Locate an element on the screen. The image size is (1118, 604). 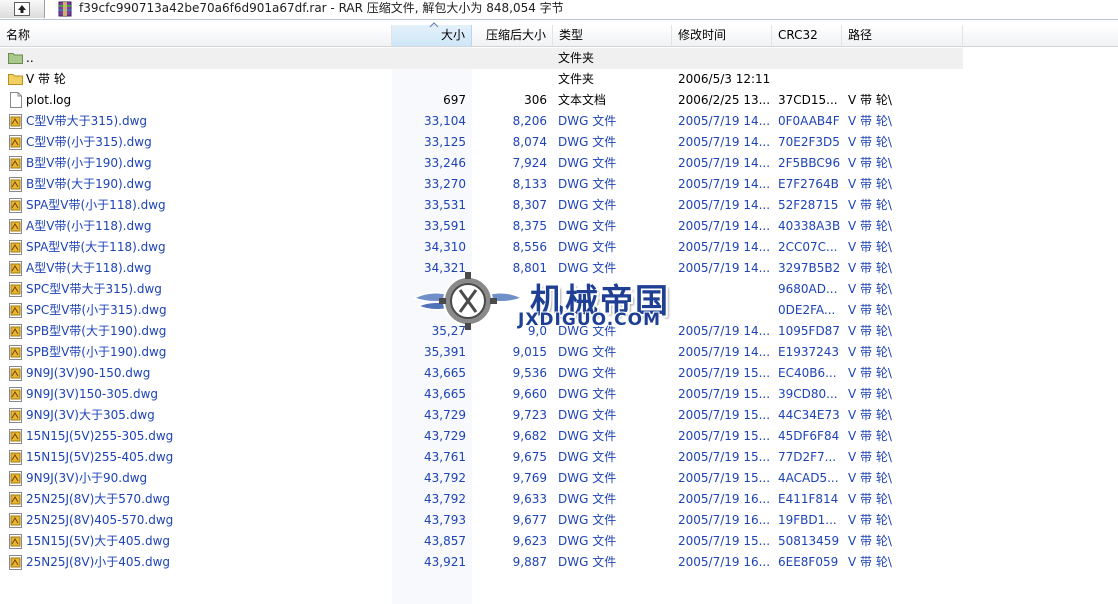
file-size: 43,761 is located at coordinates (445, 457).